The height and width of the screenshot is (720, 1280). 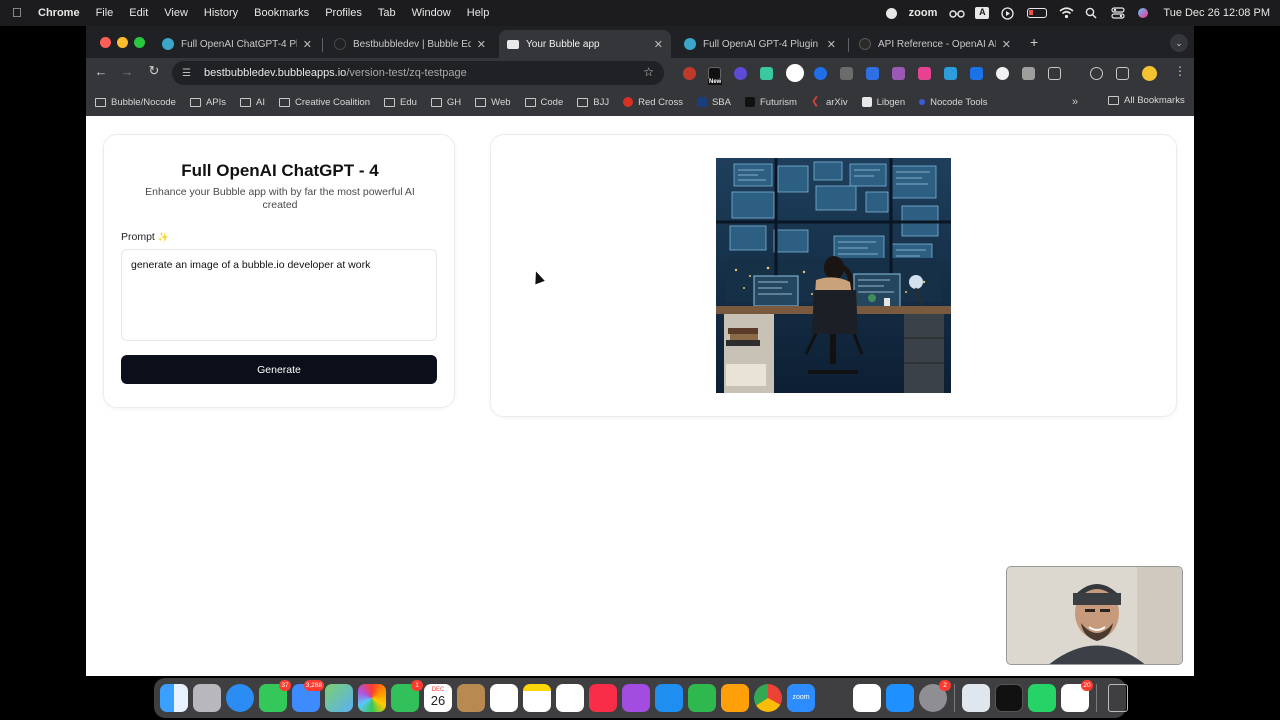 I want to click on mail-icon: 3,268, so click(x=308, y=696).